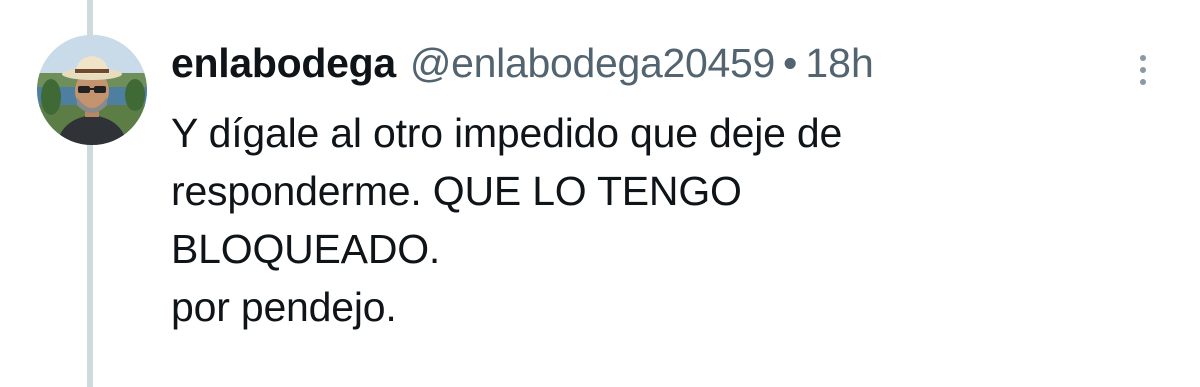  I want to click on tweet-text-line: Y dígale al otro impedido que deje de, so click(507, 133).